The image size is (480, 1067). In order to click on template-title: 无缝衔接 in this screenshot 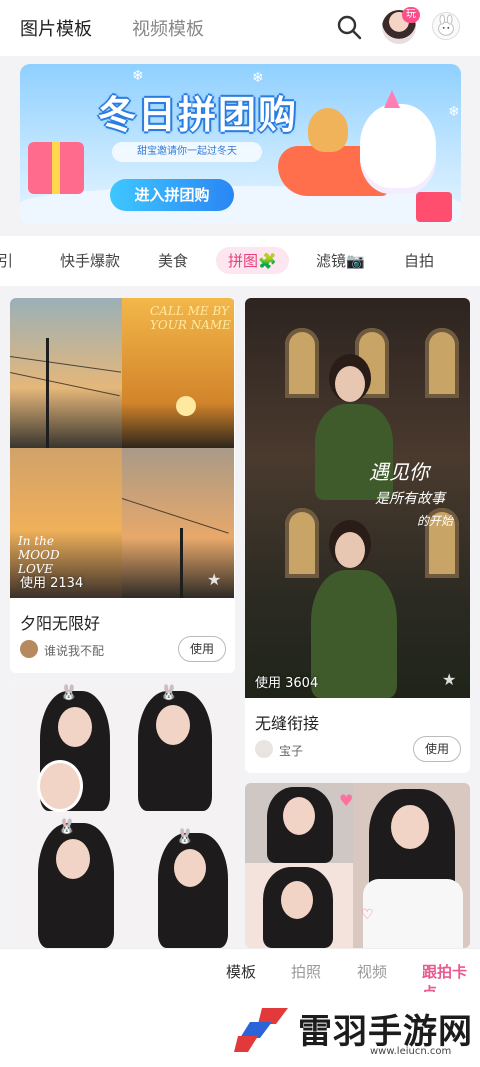, I will do `click(287, 723)`.